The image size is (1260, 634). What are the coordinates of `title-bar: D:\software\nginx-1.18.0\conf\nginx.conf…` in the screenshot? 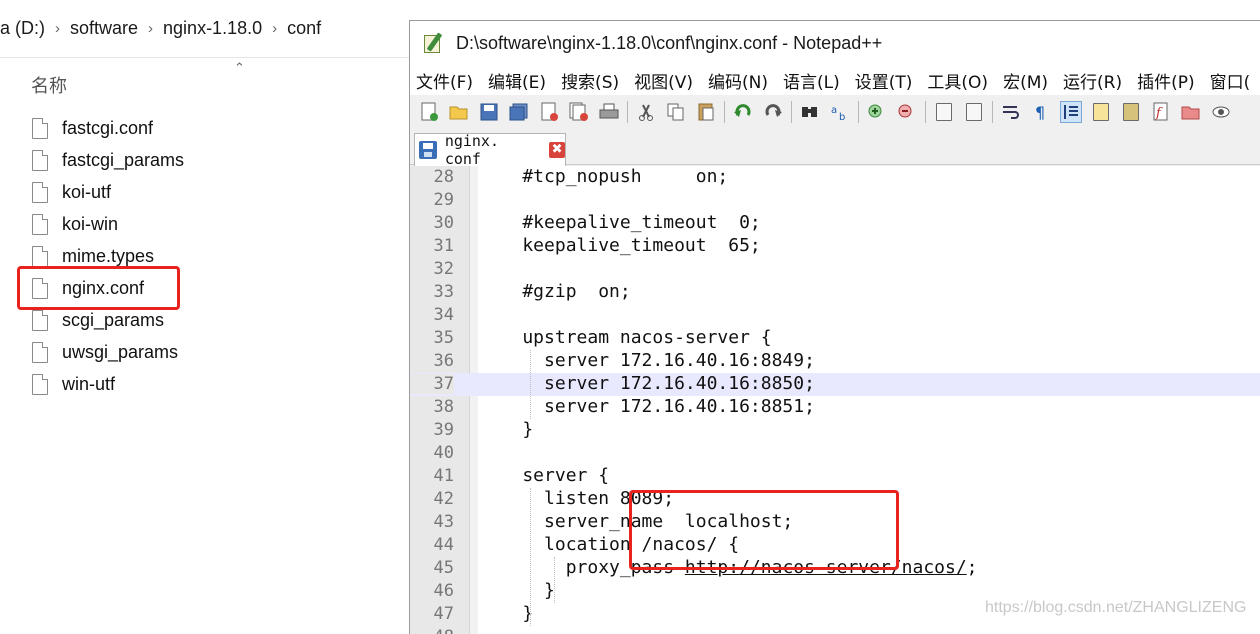 It's located at (835, 43).